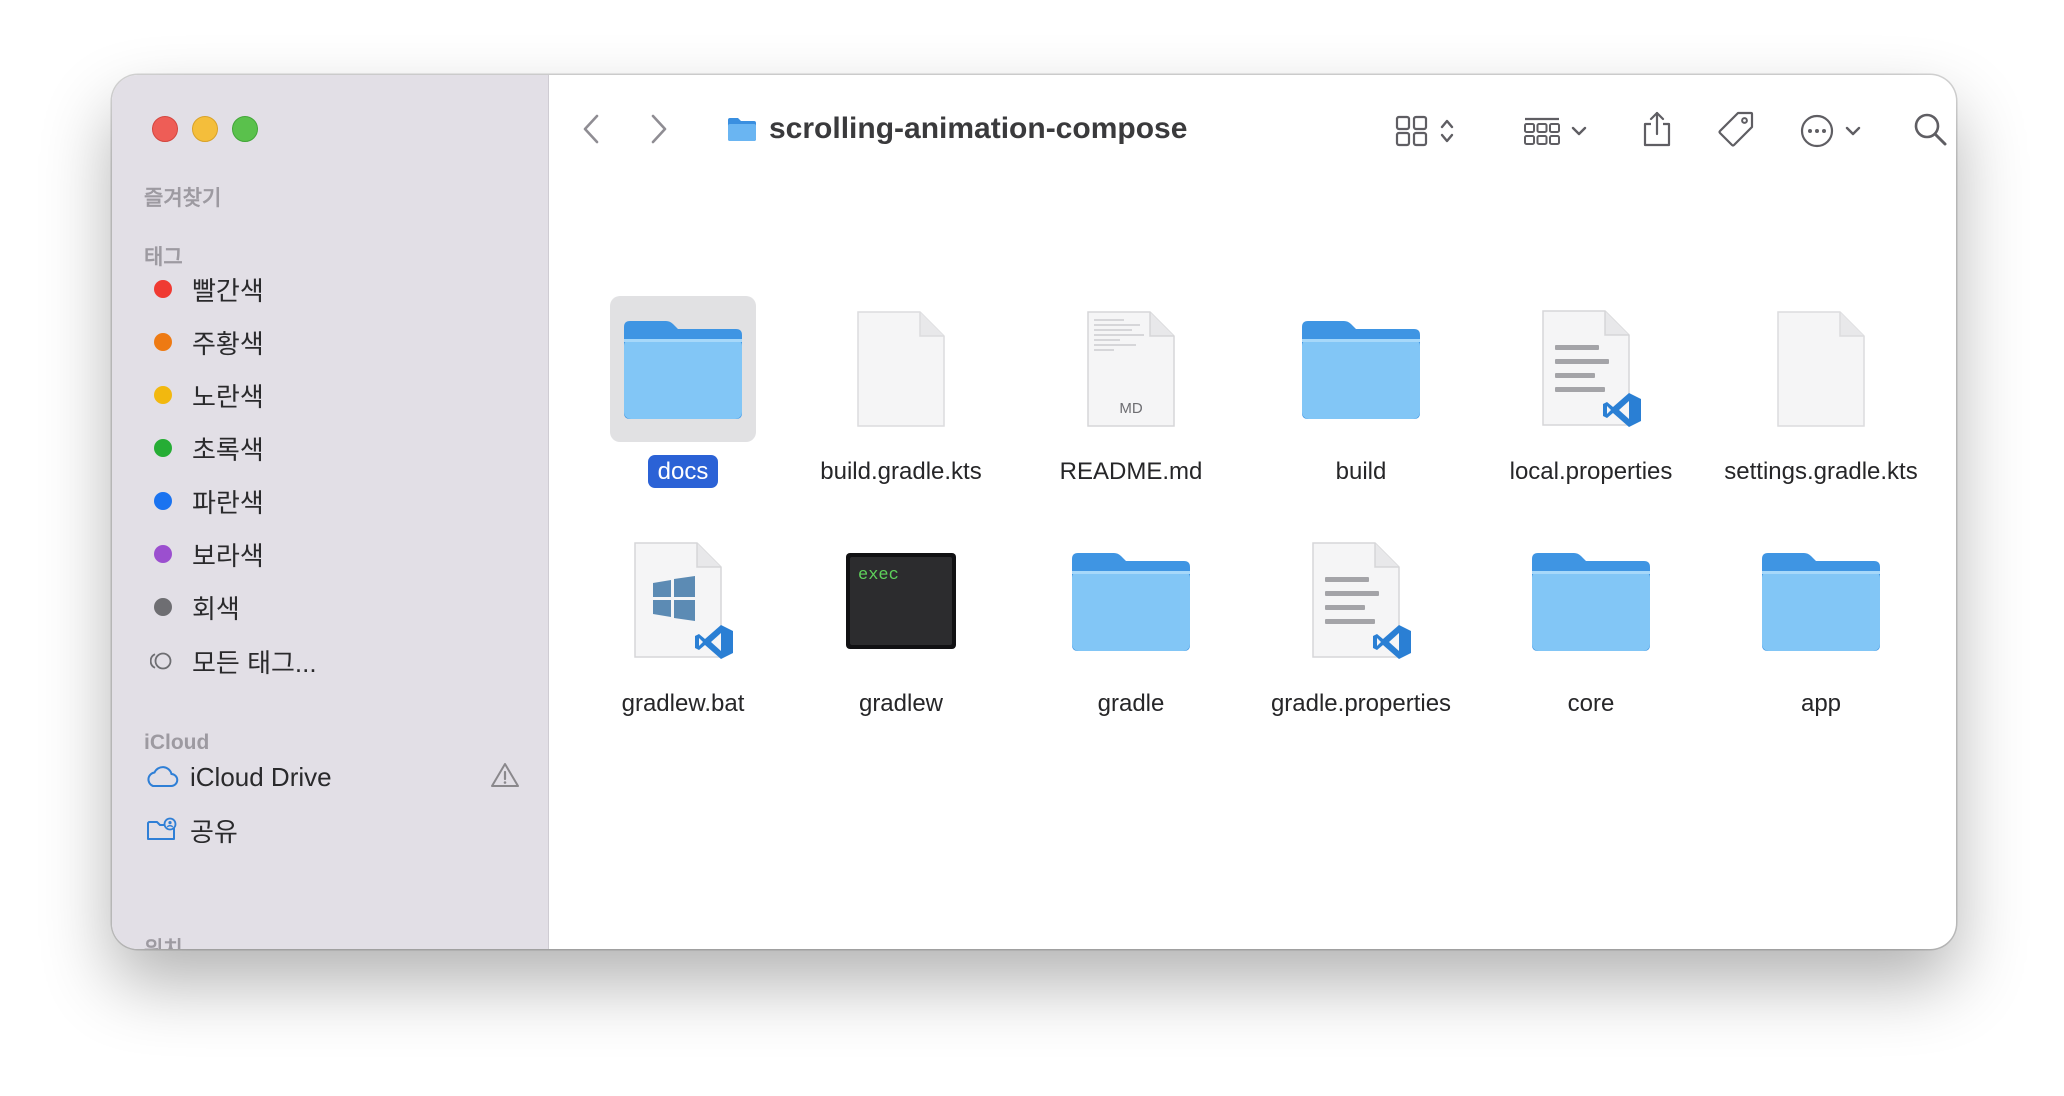  I want to click on grid-view-icon, so click(1425, 131).